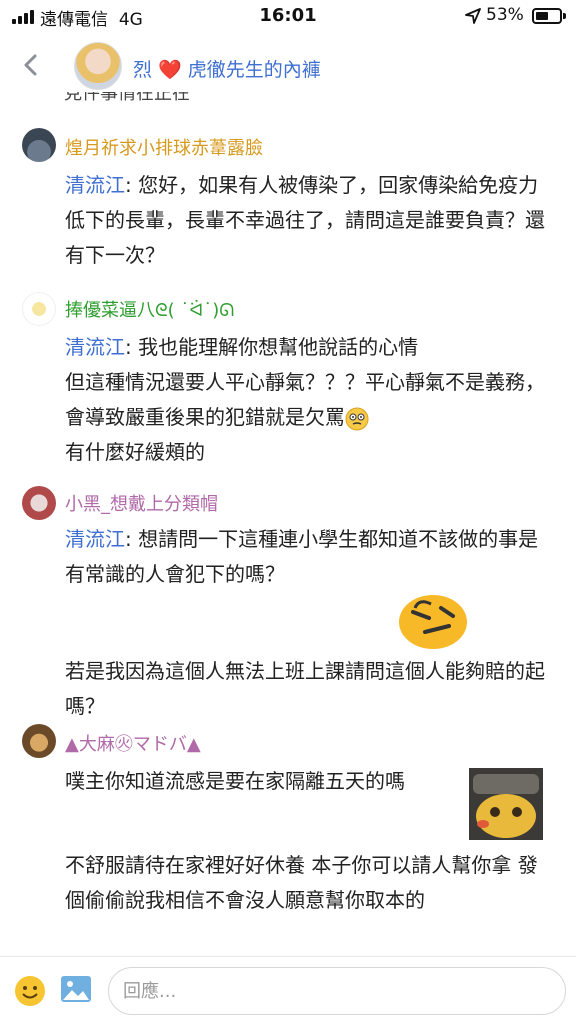 The height and width of the screenshot is (1024, 576). Describe the element at coordinates (305, 399) in the screenshot. I see `message-text: 但這種情況還要人平心靜氣？？？平心靜氣不是義務，會導致嚴重後果的犯錯就是欠罵` at that location.